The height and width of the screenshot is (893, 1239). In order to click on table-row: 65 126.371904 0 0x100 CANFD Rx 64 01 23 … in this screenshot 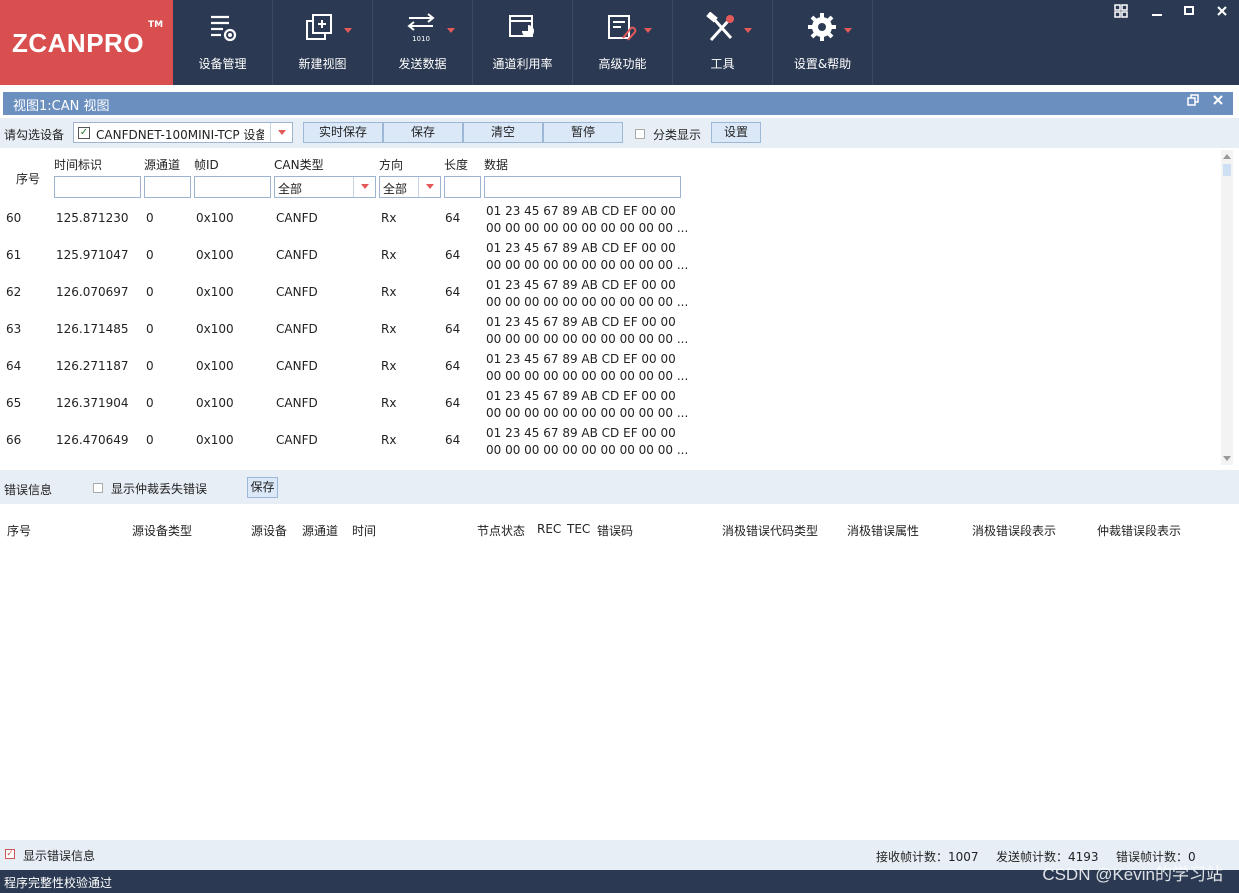, I will do `click(353, 404)`.